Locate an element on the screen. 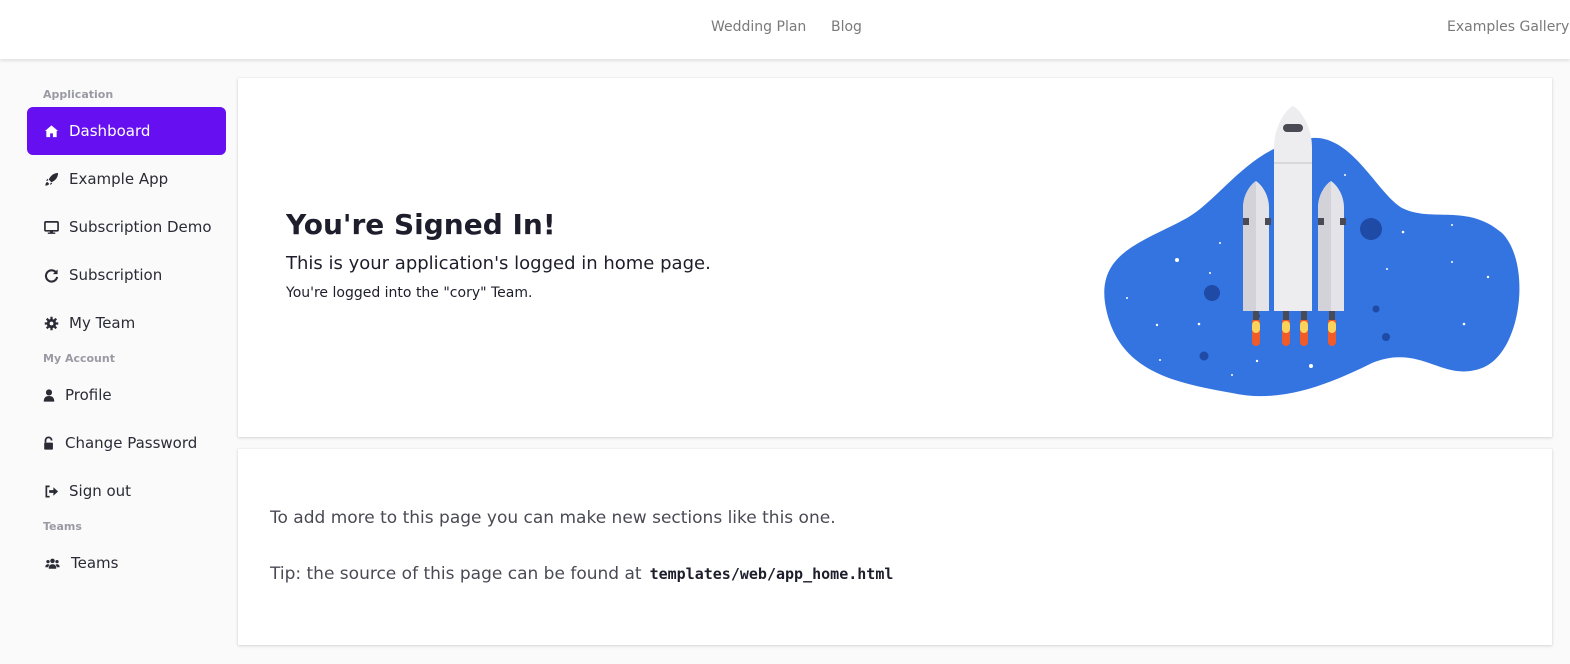 The image size is (1570, 664). menu-label-application: Application is located at coordinates (78, 94).